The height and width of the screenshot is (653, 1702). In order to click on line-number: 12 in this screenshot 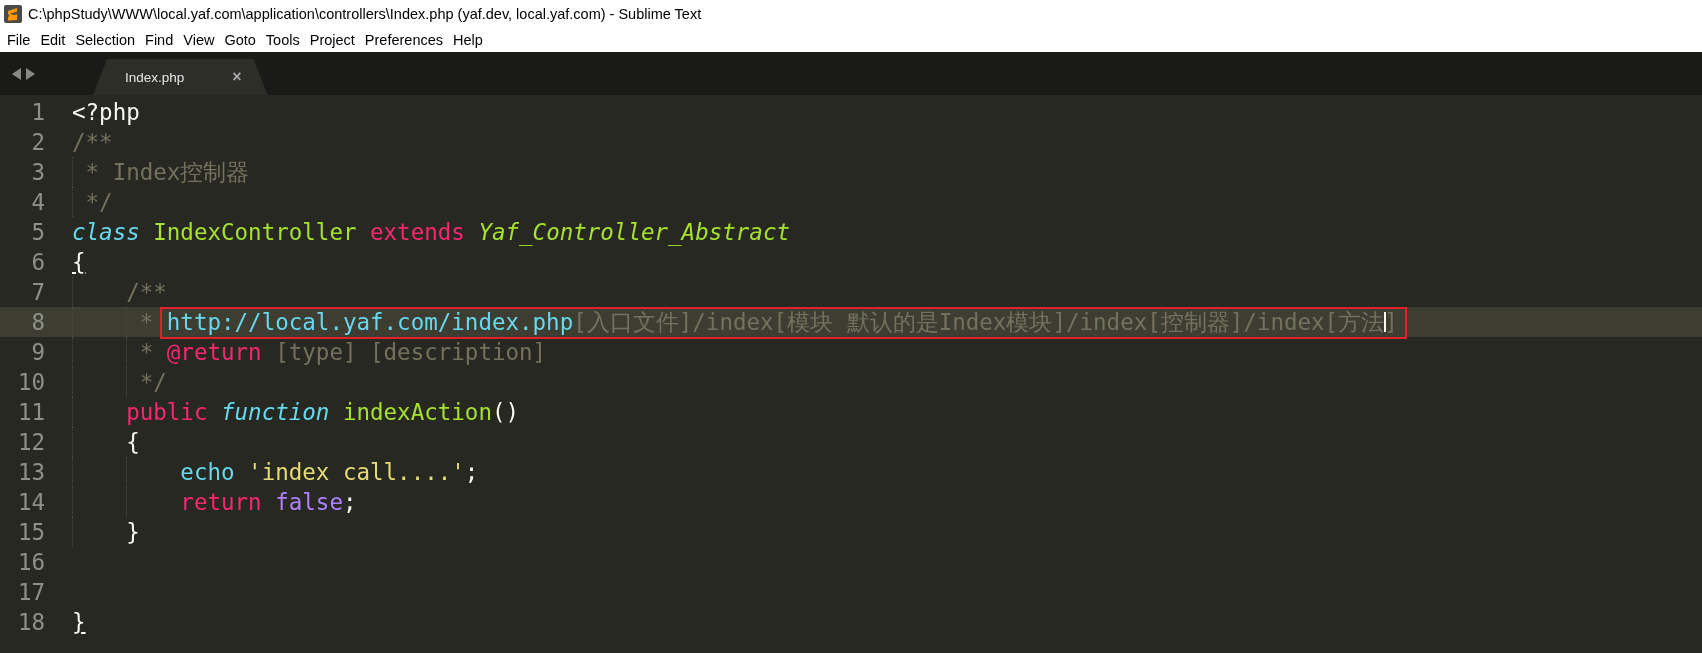, I will do `click(30, 442)`.